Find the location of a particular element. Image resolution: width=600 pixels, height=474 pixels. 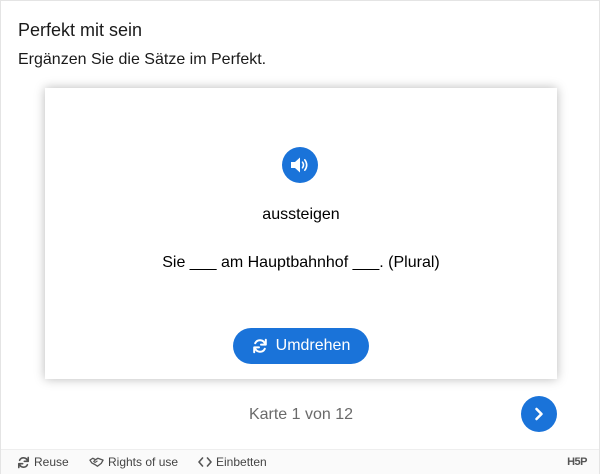

flip-card-button: Umdrehen is located at coordinates (301, 346).